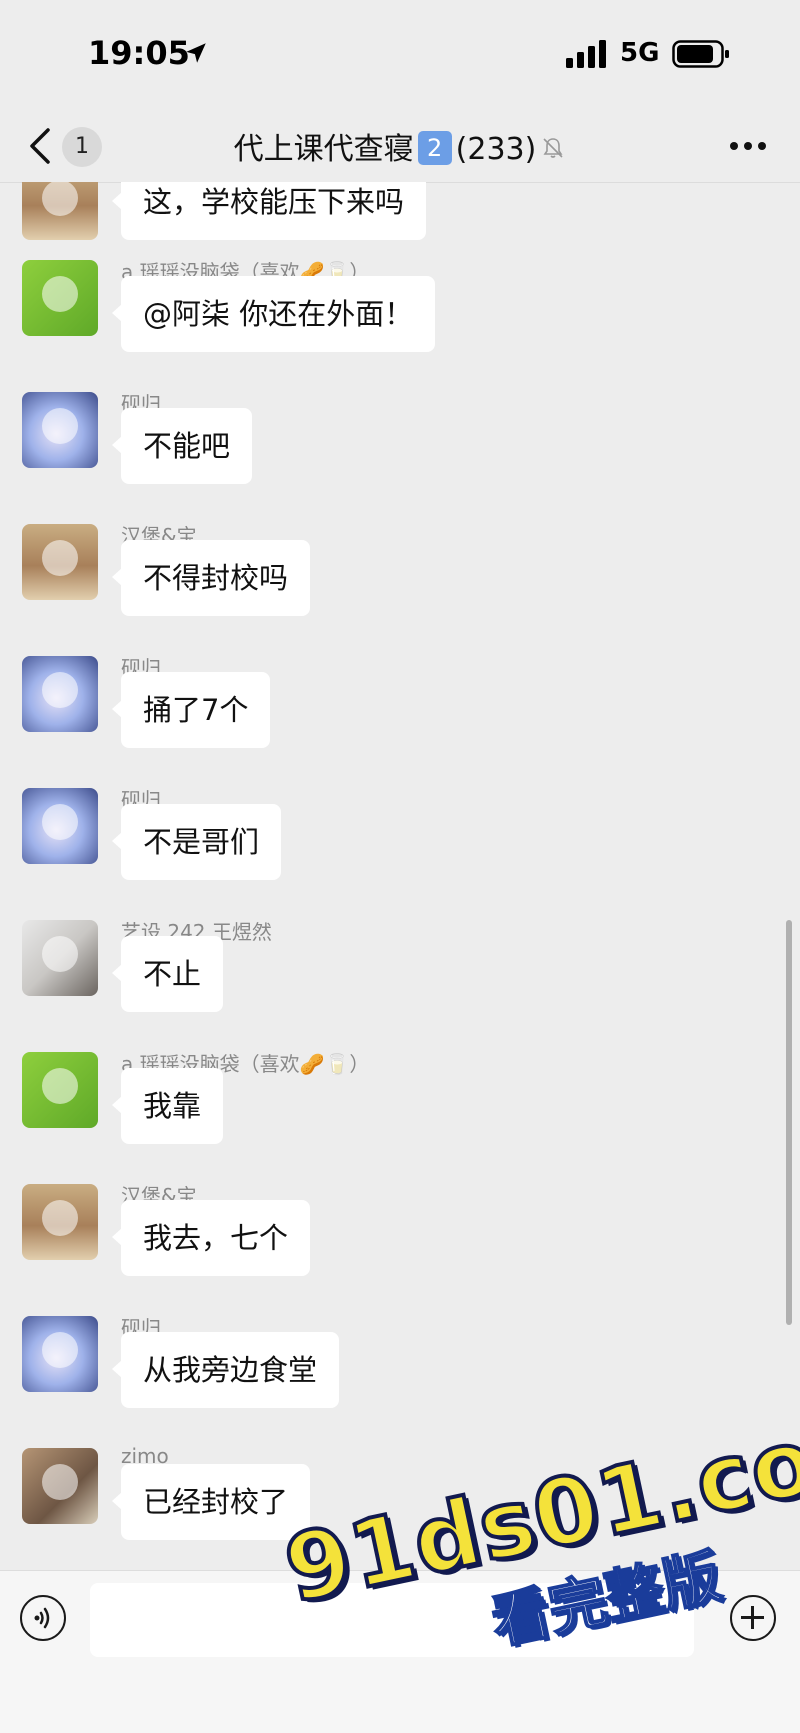  I want to click on message-bubble: @阿柒 你还在外面！, so click(273, 314).